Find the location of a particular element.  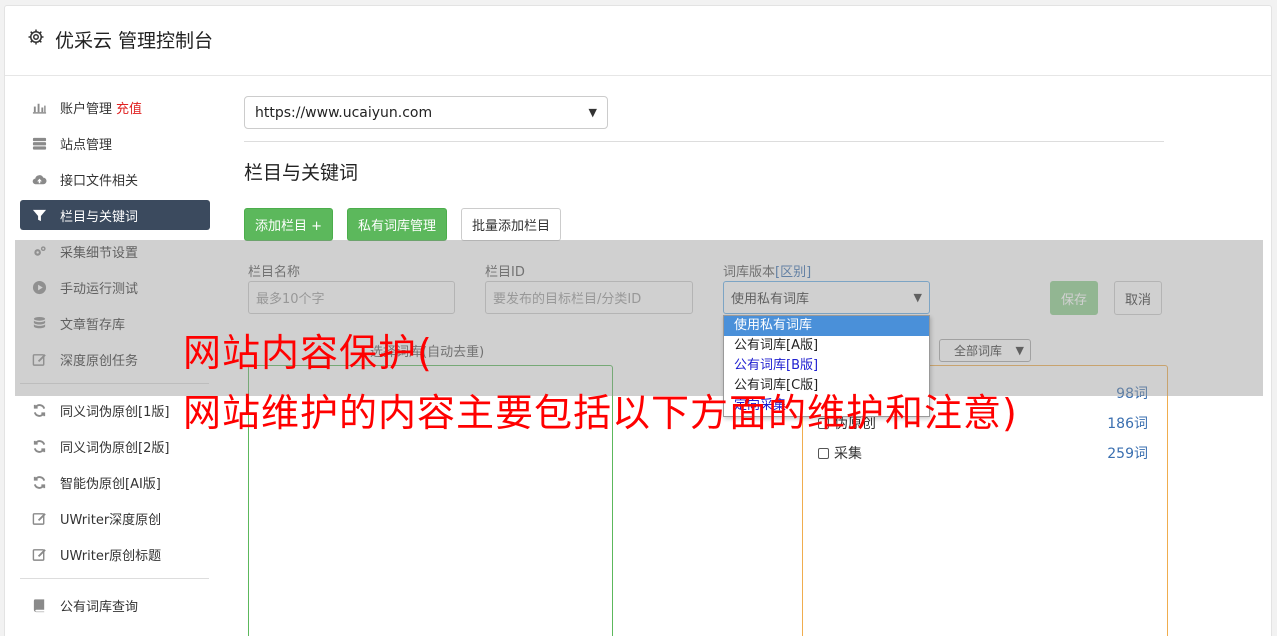

site-select: https://www.ucaiyun.com ▼ is located at coordinates (426, 112).